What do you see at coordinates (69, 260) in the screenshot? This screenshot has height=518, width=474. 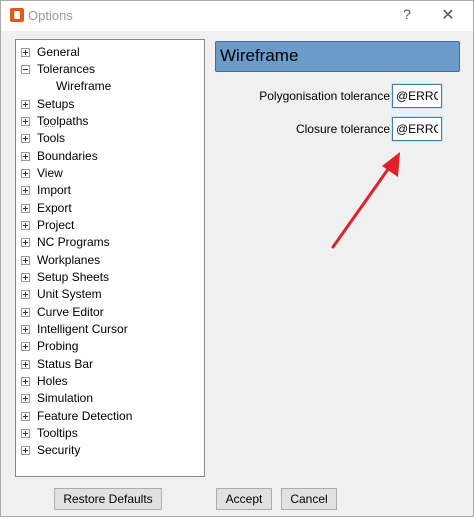 I see `tree-item-label: Workplanes` at bounding box center [69, 260].